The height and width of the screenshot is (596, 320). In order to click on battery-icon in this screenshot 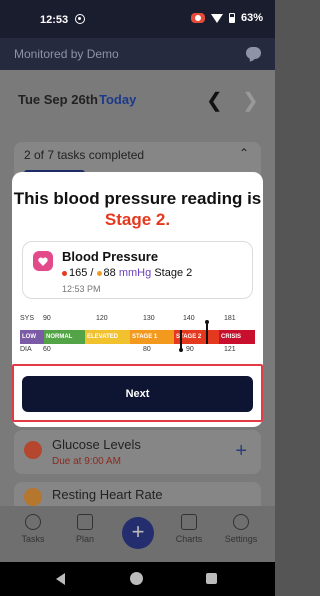, I will do `click(231, 18)`.